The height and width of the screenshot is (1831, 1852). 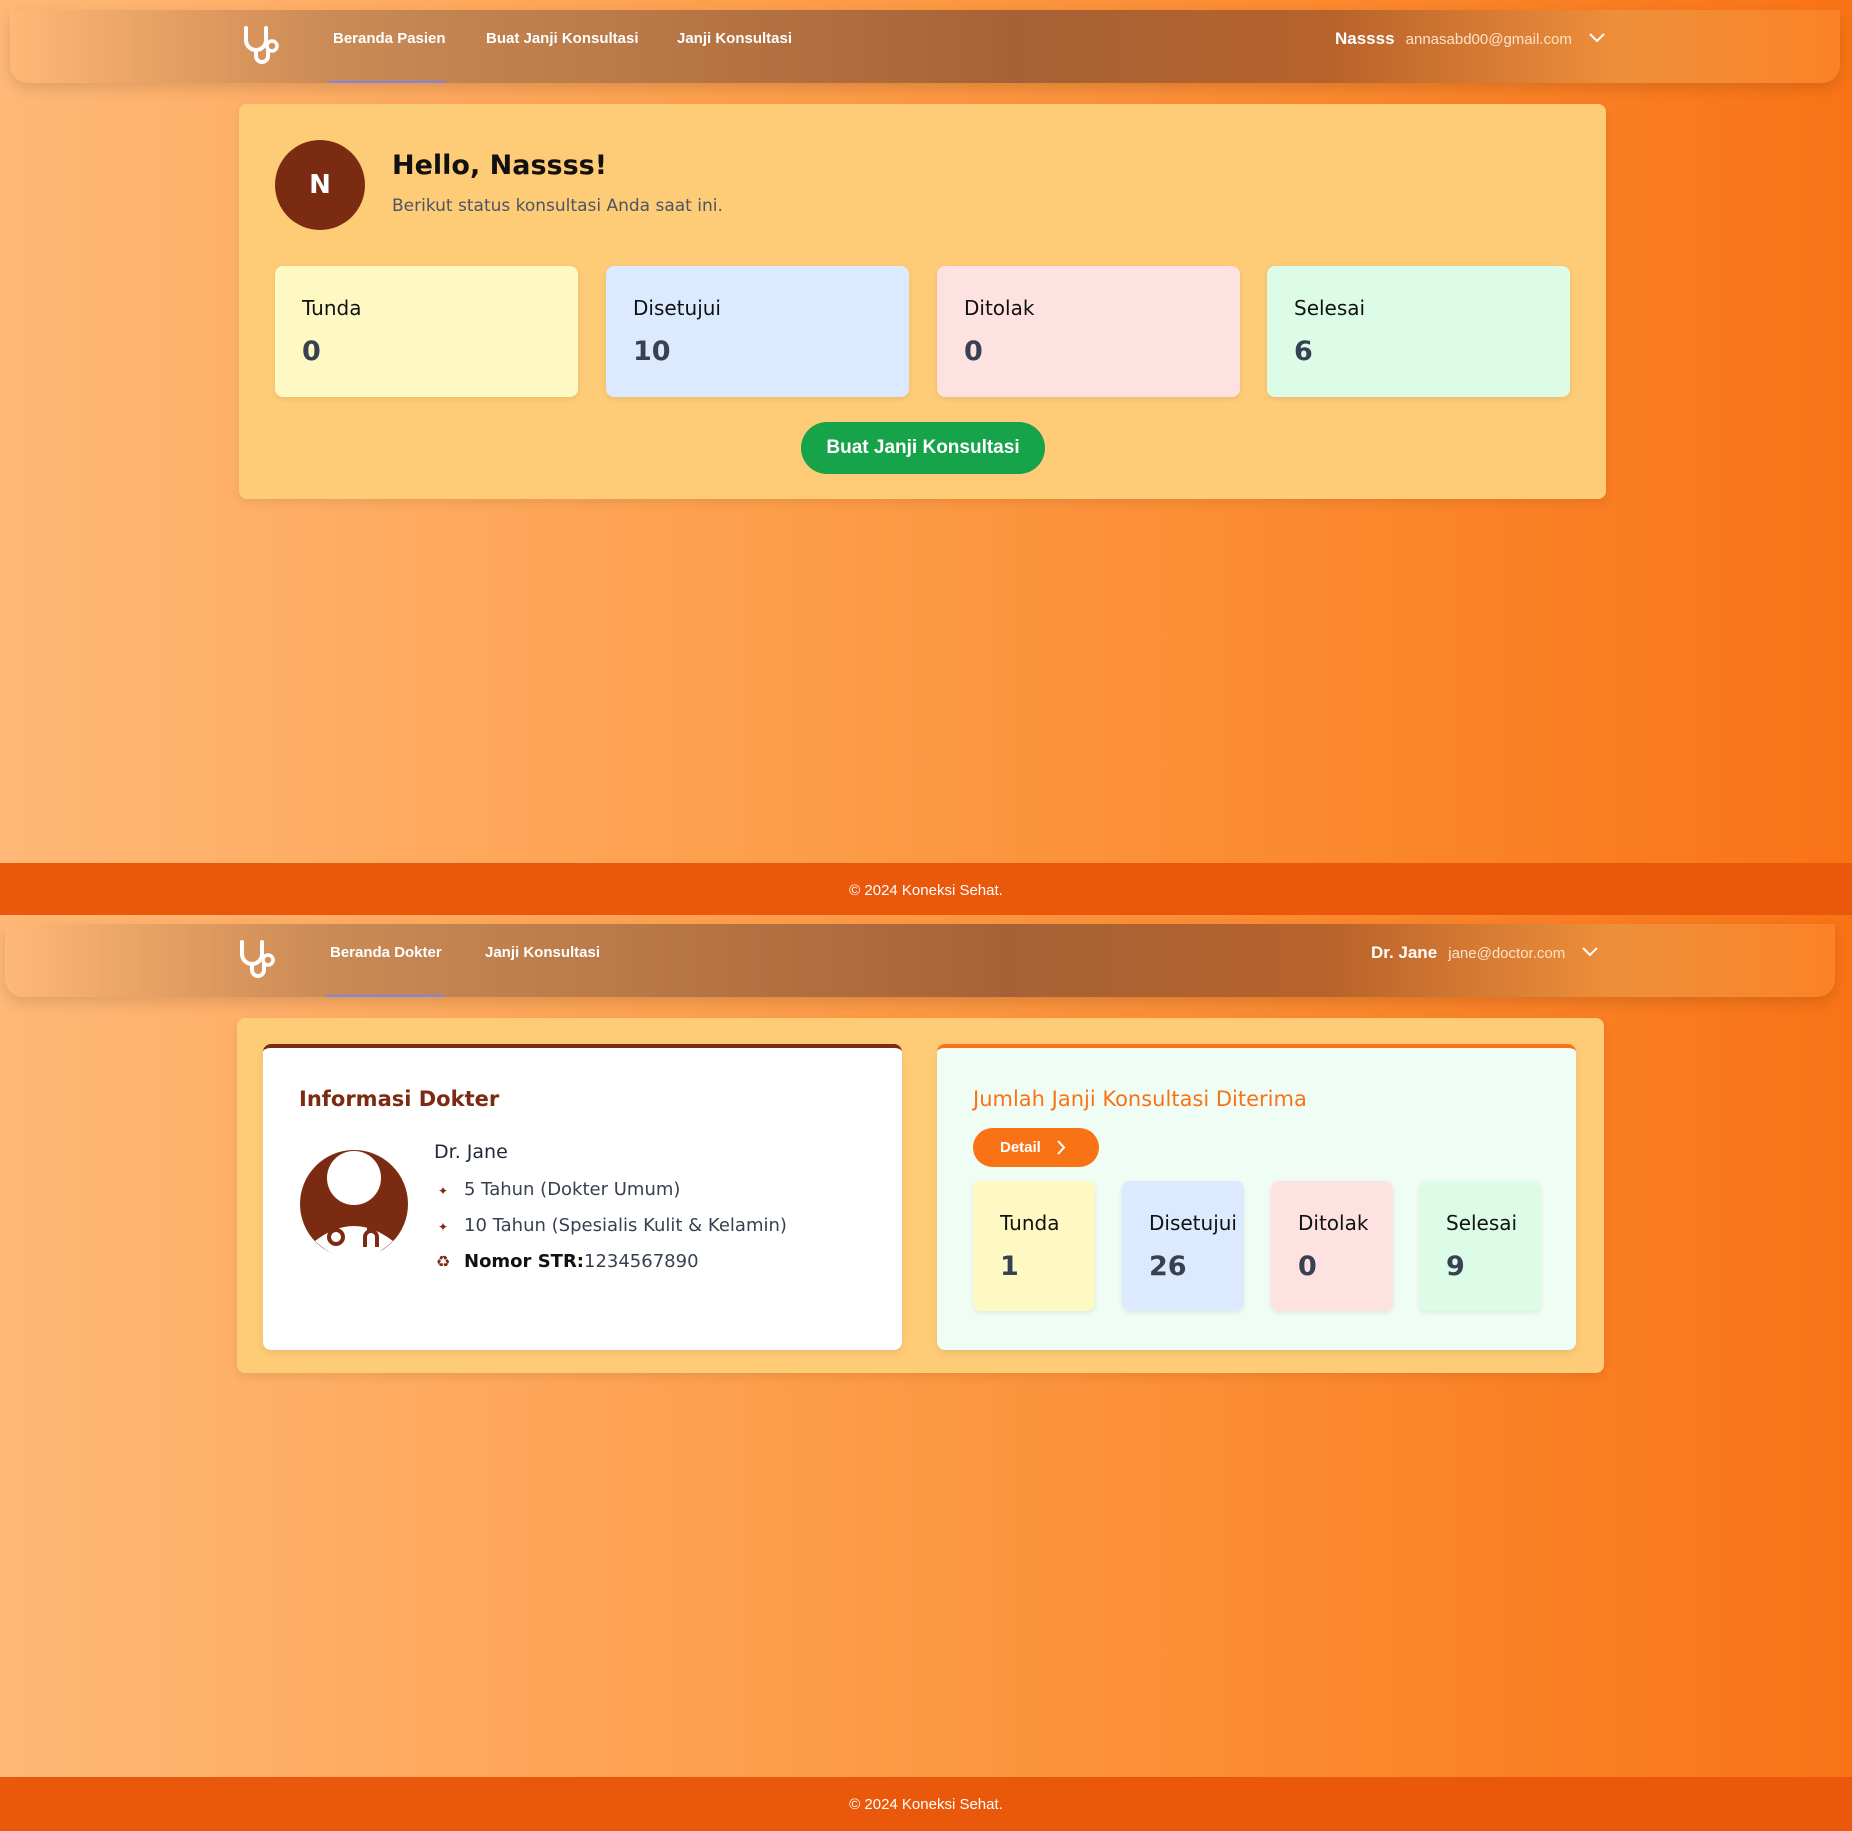 What do you see at coordinates (1009, 1266) in the screenshot?
I see `stat-value: 1` at bounding box center [1009, 1266].